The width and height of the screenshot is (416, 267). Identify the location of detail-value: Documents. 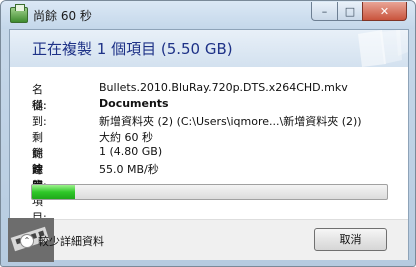
(134, 103).